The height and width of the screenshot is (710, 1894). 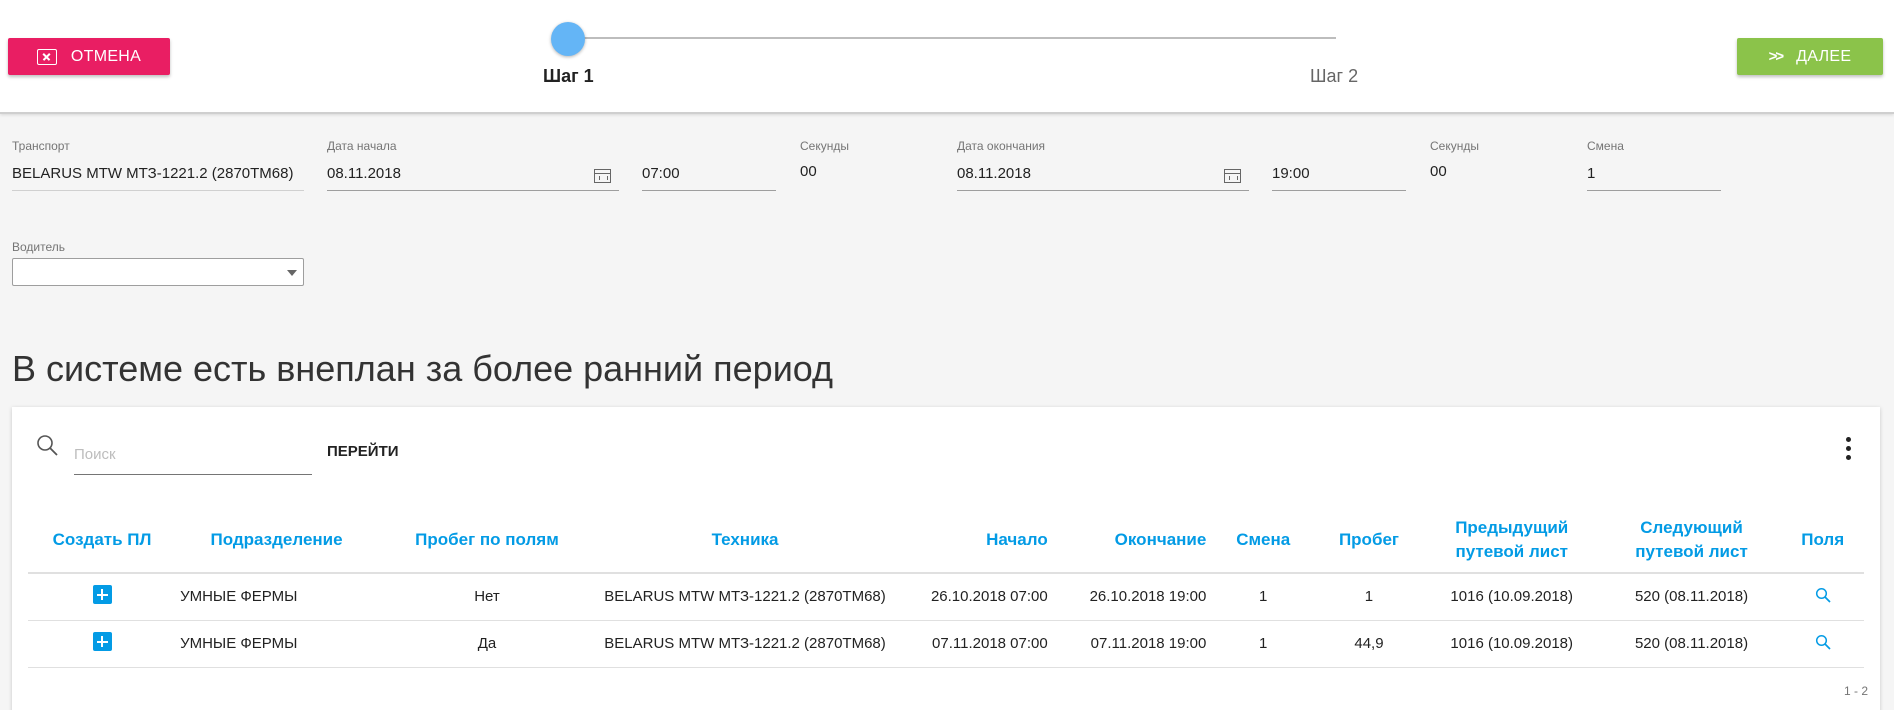 What do you see at coordinates (1131, 597) in the screenshot?
I see `cell-end: 26.10.2018 19:00` at bounding box center [1131, 597].